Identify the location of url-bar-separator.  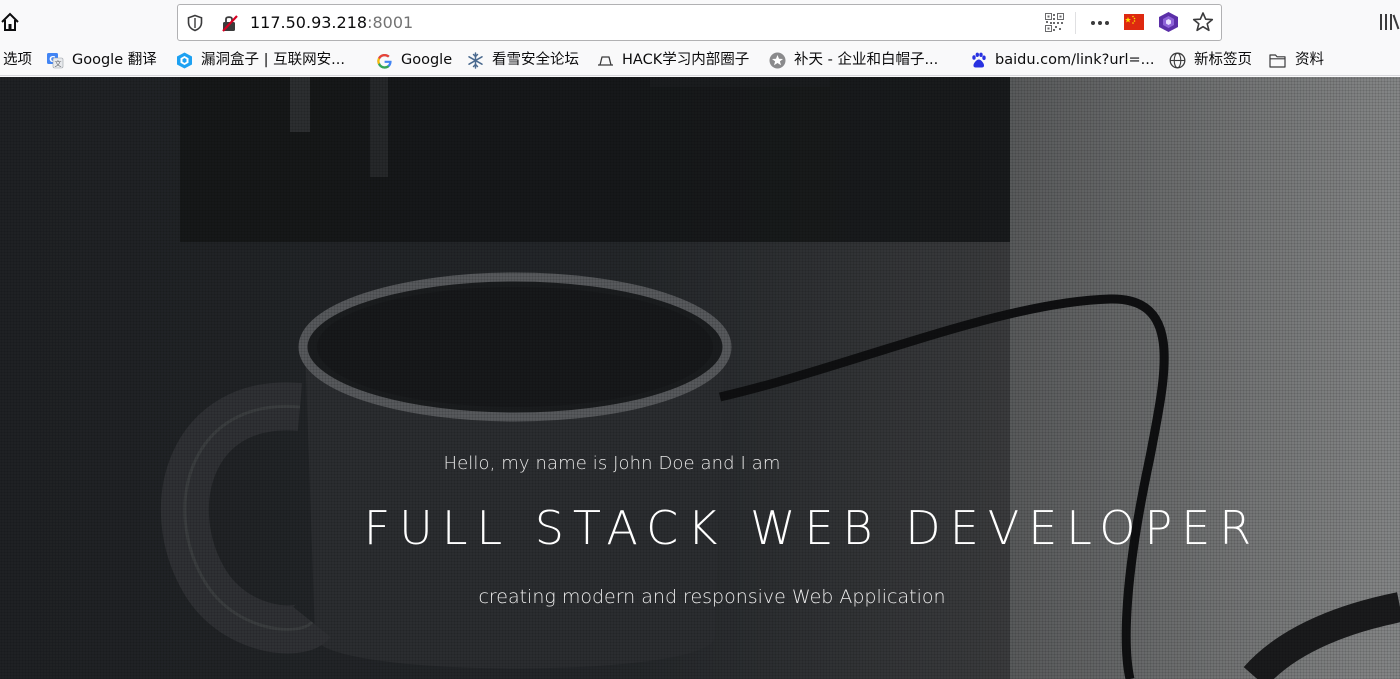
(1075, 23).